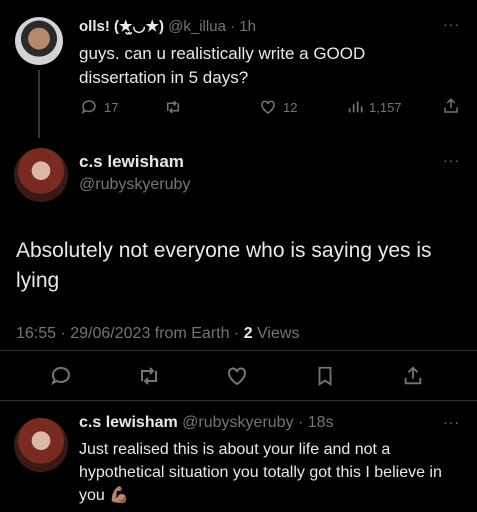 Image resolution: width=477 pixels, height=512 pixels. What do you see at coordinates (197, 26) in the screenshot?
I see `tweet1-handle: @k_illua` at bounding box center [197, 26].